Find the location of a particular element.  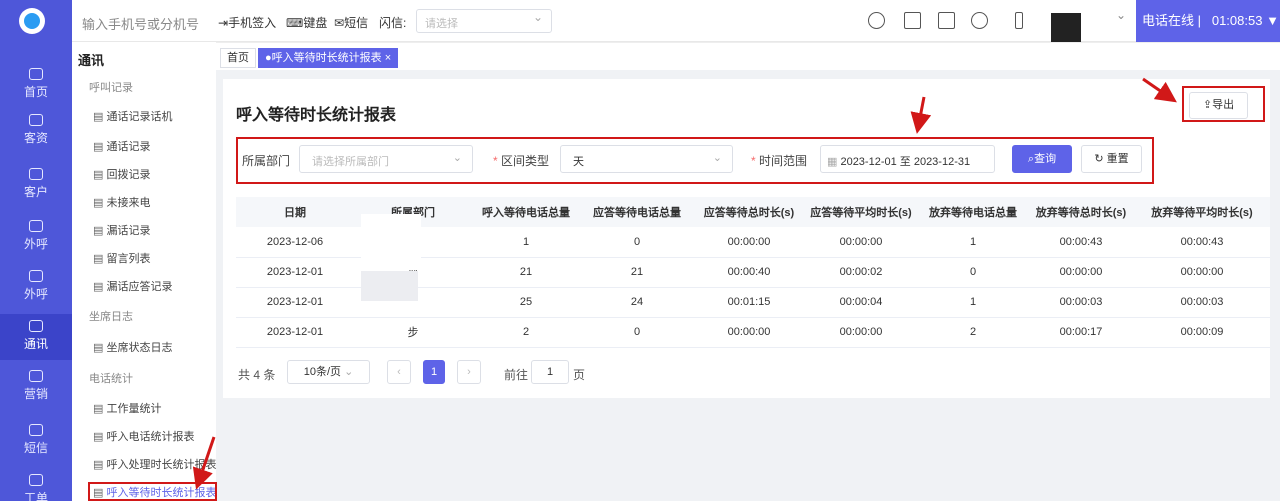

arrow-export is located at coordinates (1159, 90).